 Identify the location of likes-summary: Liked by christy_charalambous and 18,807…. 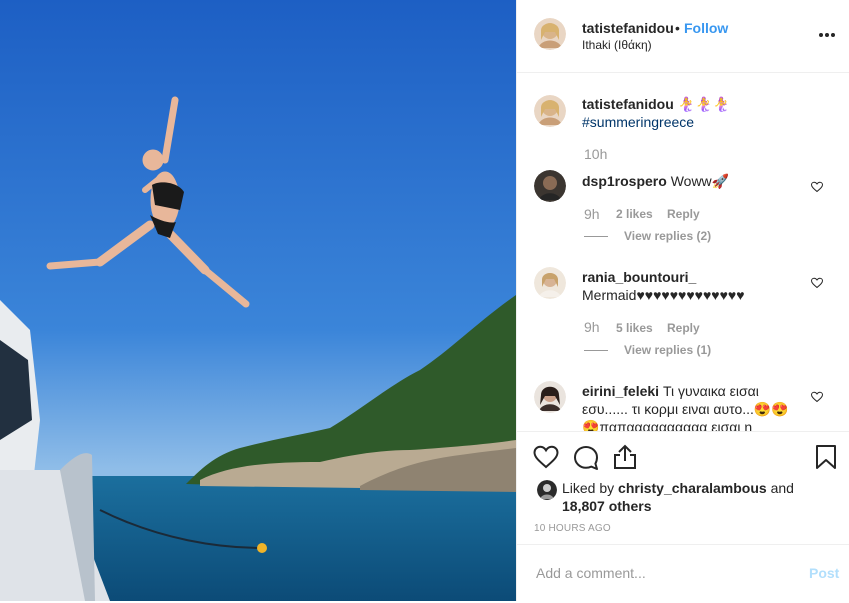
(697, 497).